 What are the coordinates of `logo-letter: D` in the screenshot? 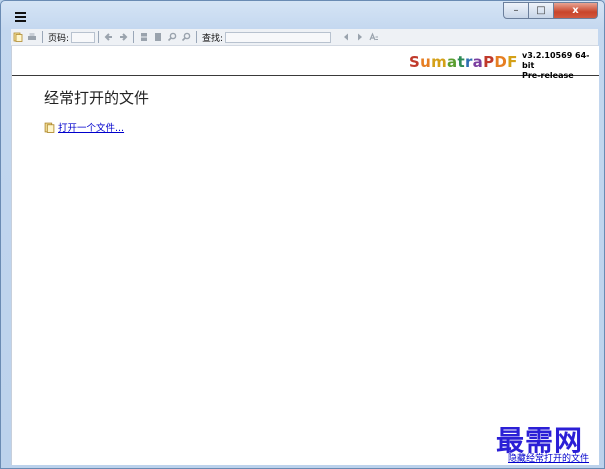 It's located at (501, 62).